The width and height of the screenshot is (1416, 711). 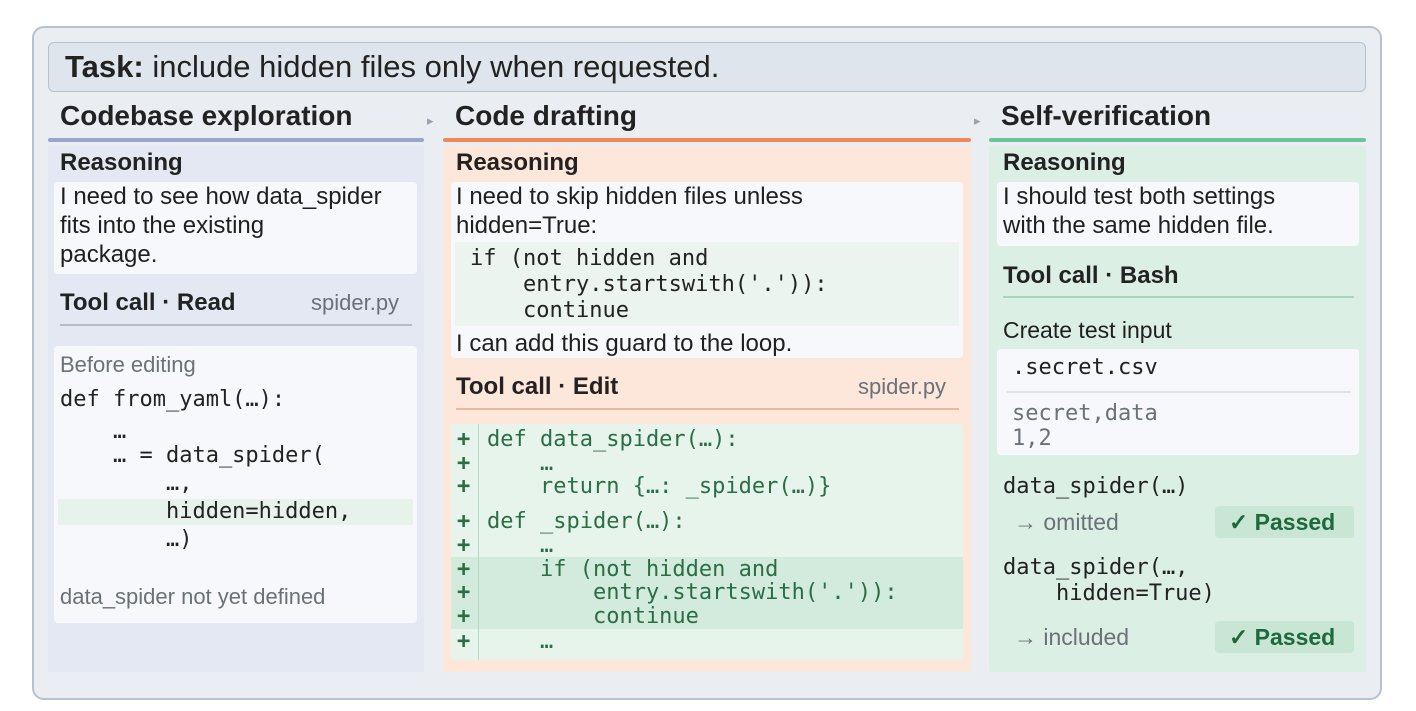 I want to click on file-content-line: secret,data, so click(x=1085, y=413).